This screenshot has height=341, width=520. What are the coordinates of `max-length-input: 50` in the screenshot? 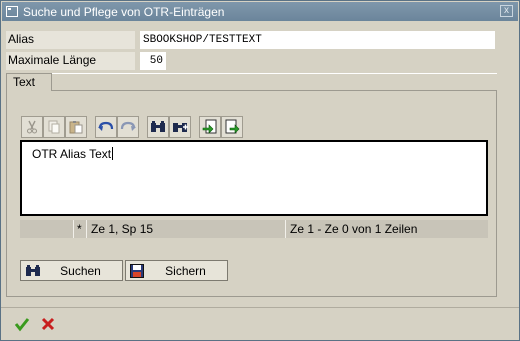 It's located at (153, 61).